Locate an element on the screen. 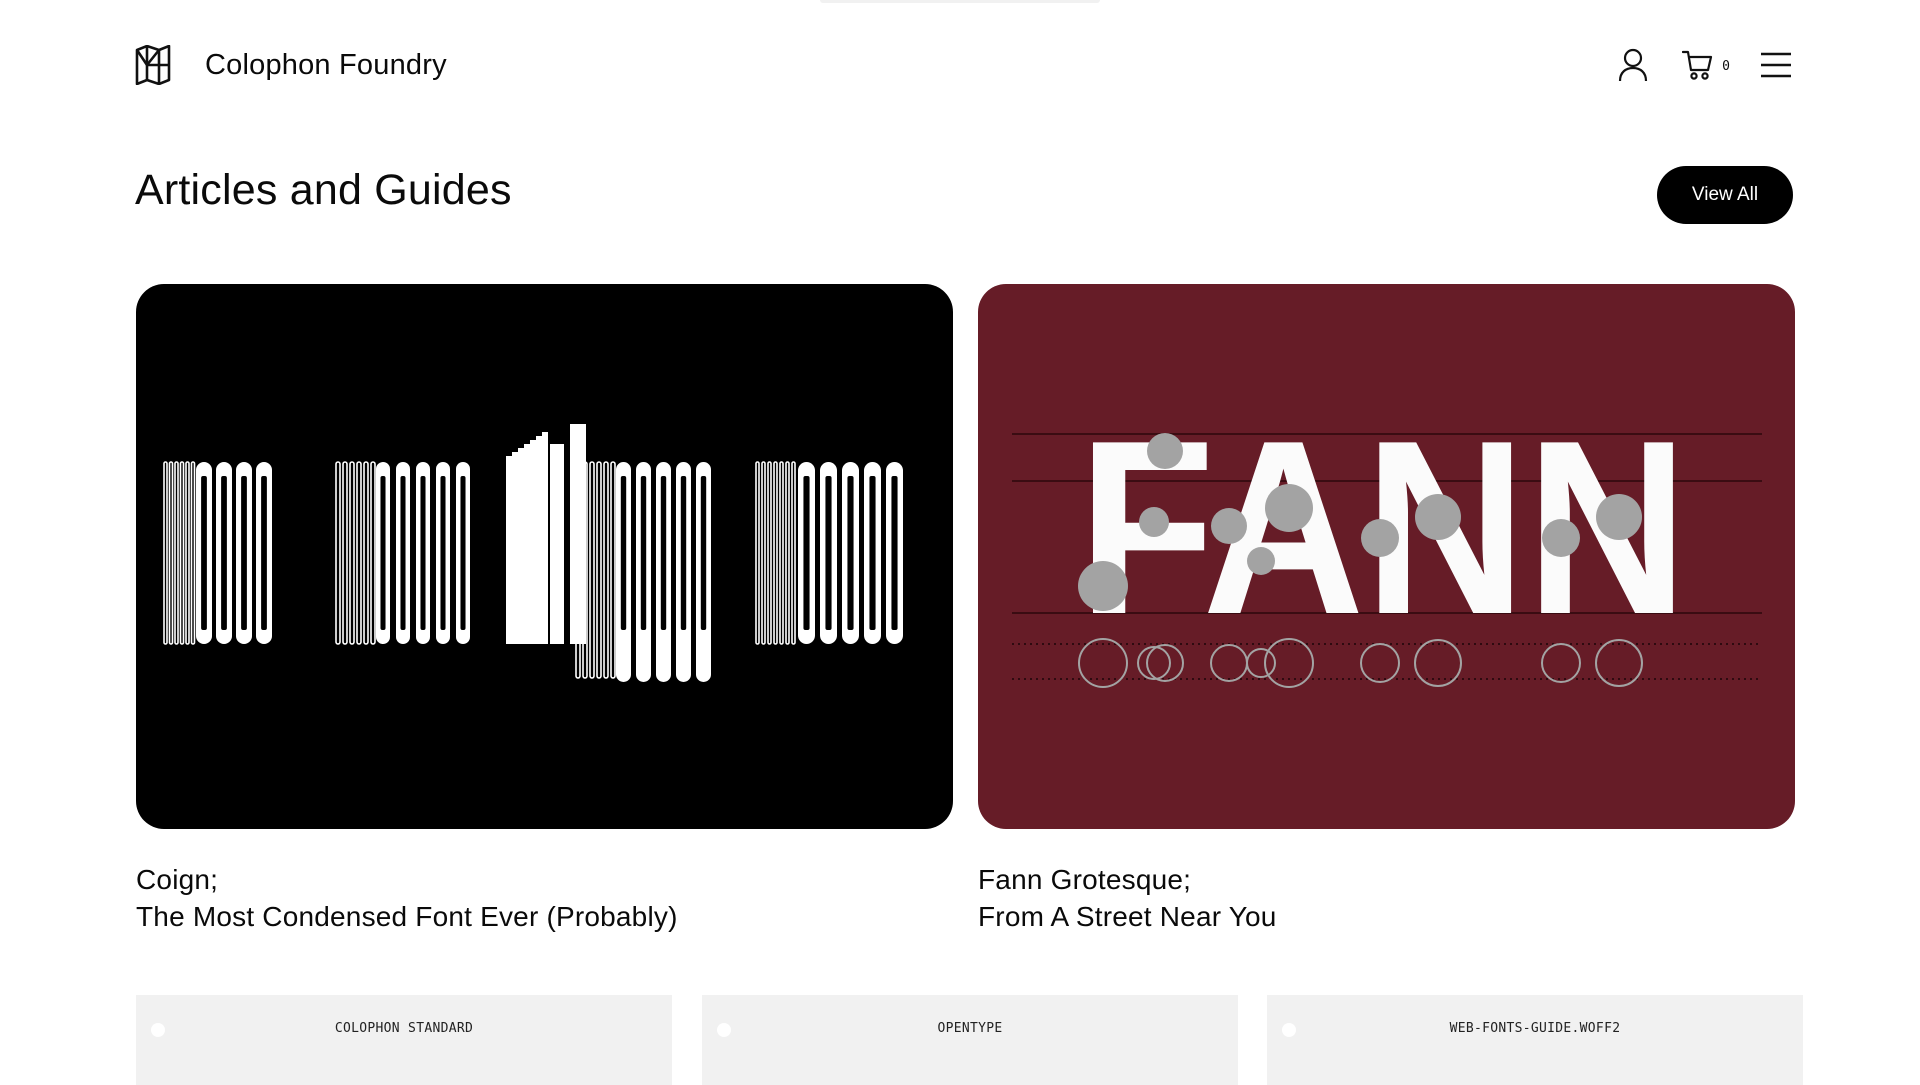 Image resolution: width=1920 pixels, height=1085 pixels. brand-link: Colophon Foundry is located at coordinates (291, 65).